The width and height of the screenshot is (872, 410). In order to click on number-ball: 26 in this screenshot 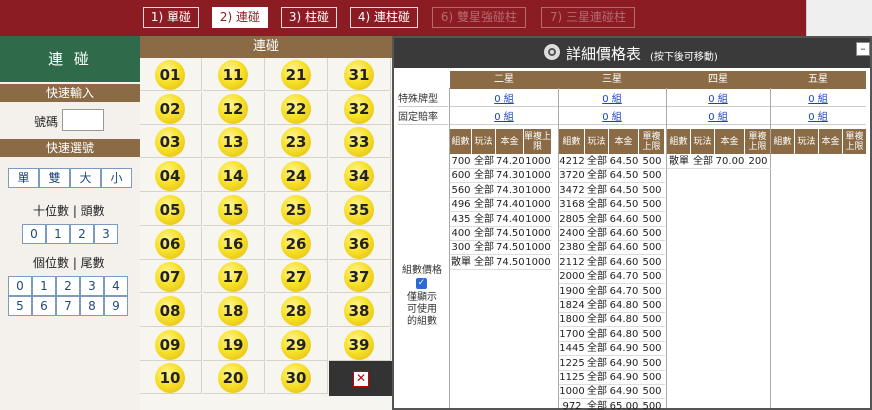, I will do `click(296, 243)`.